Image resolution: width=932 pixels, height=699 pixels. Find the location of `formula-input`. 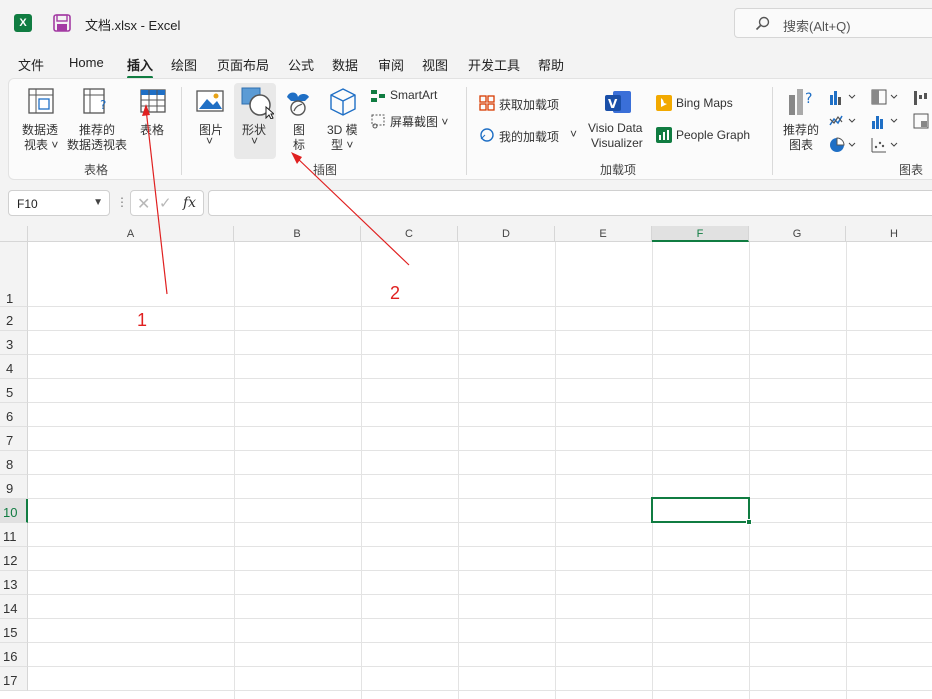

formula-input is located at coordinates (570, 203).